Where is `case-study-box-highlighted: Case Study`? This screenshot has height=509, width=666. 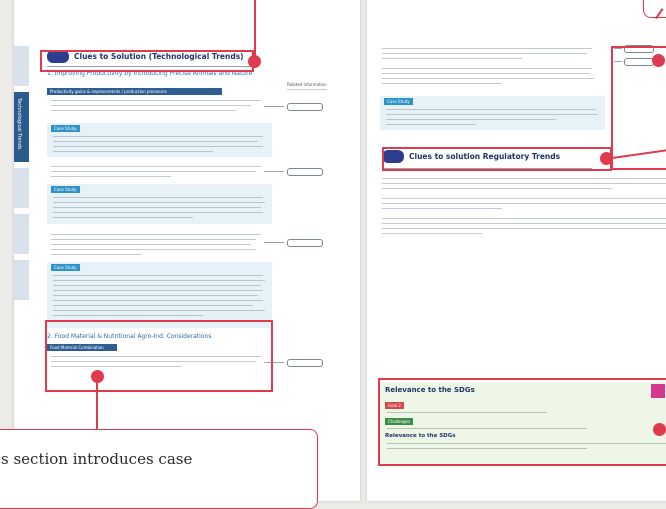 case-study-box-highlighted: Case Study is located at coordinates (159, 295).